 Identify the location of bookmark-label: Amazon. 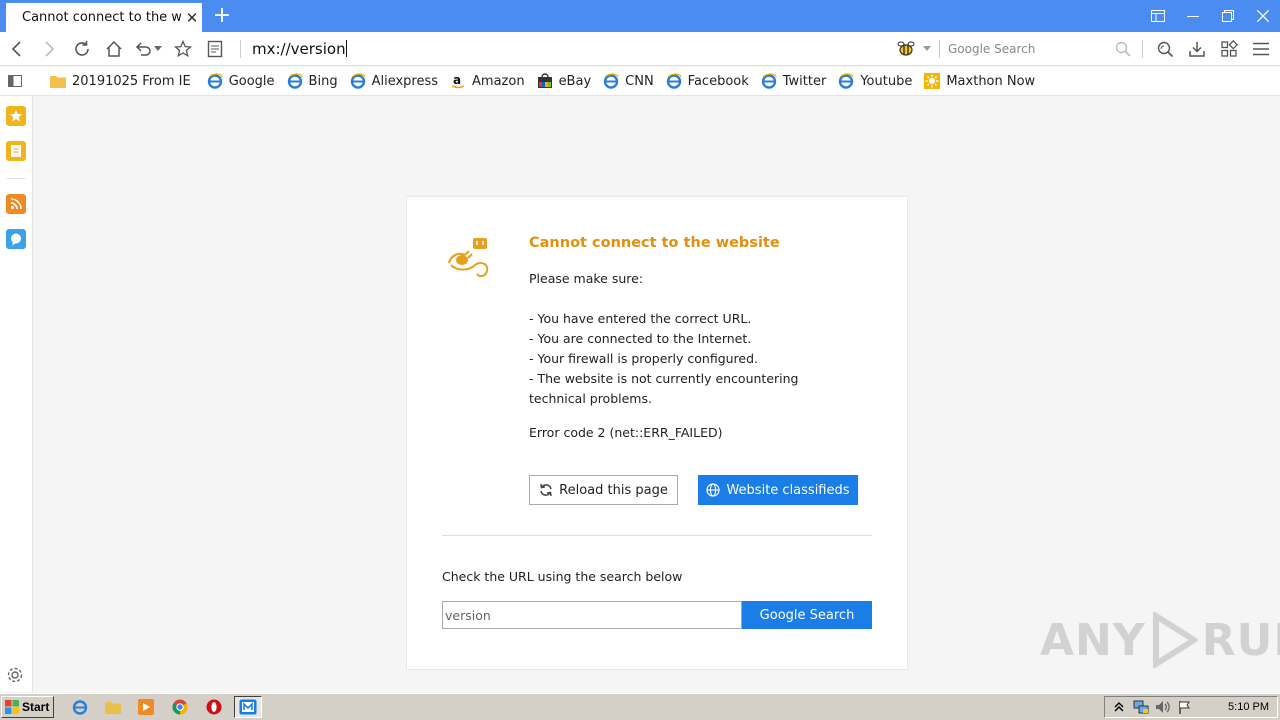
(498, 81).